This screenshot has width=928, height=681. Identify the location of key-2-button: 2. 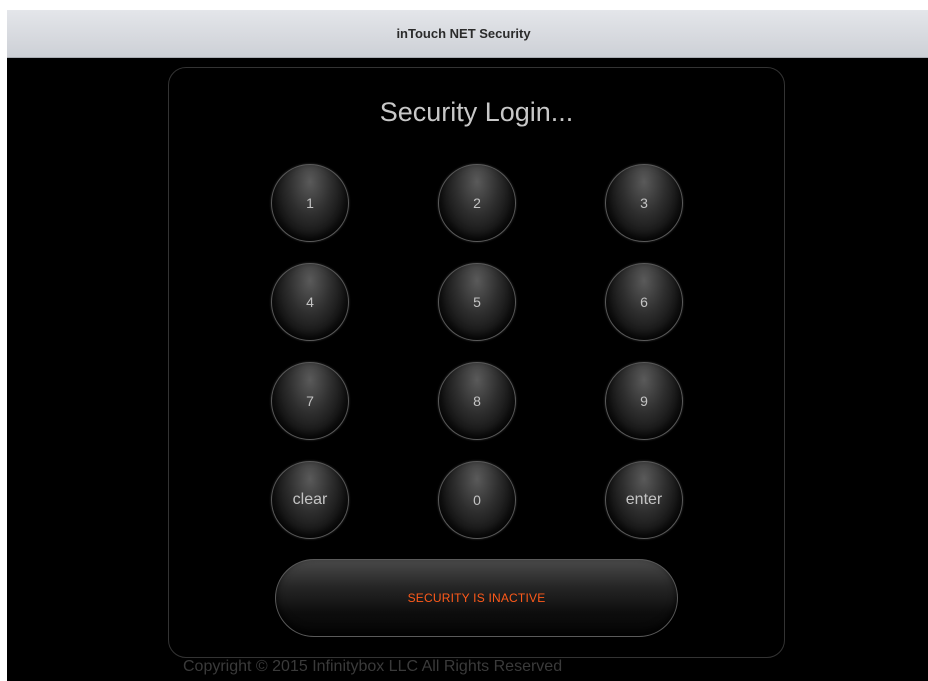
(477, 203).